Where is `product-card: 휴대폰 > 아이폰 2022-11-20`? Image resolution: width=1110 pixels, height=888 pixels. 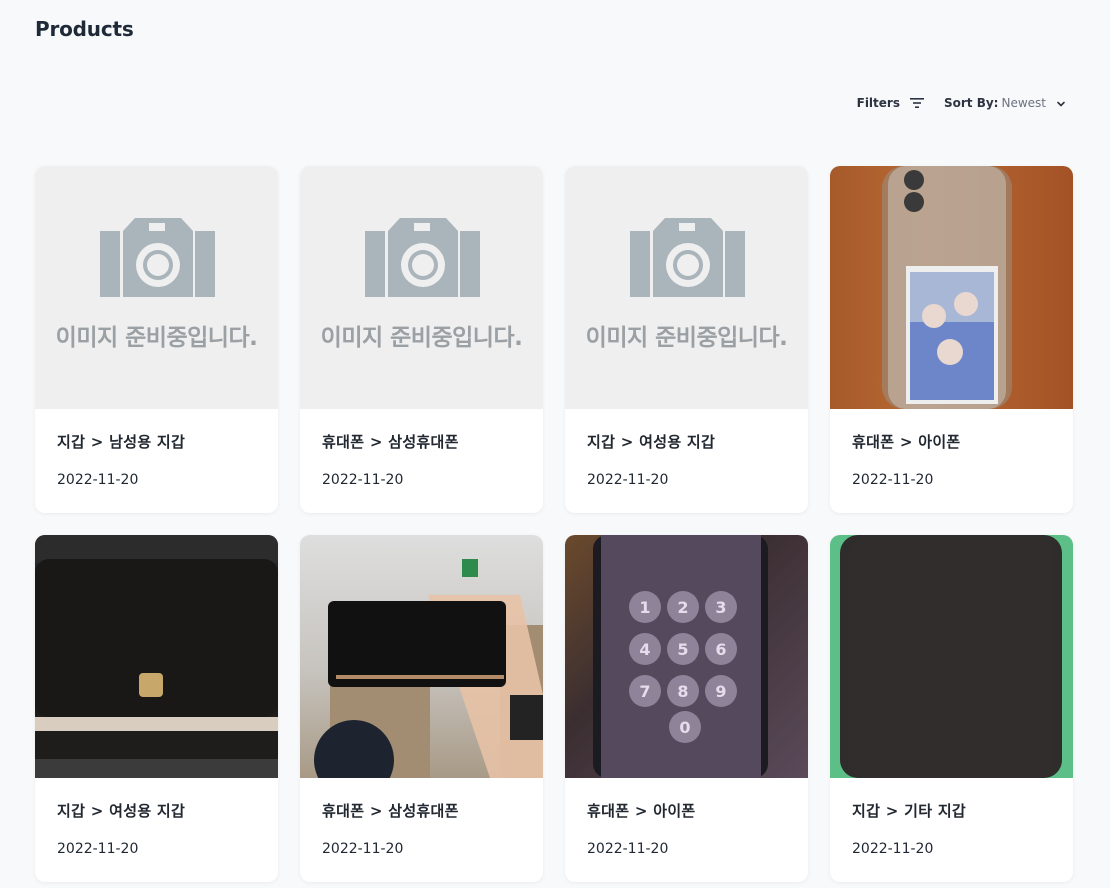
product-card: 휴대폰 > 아이폰 2022-11-20 is located at coordinates (951, 339).